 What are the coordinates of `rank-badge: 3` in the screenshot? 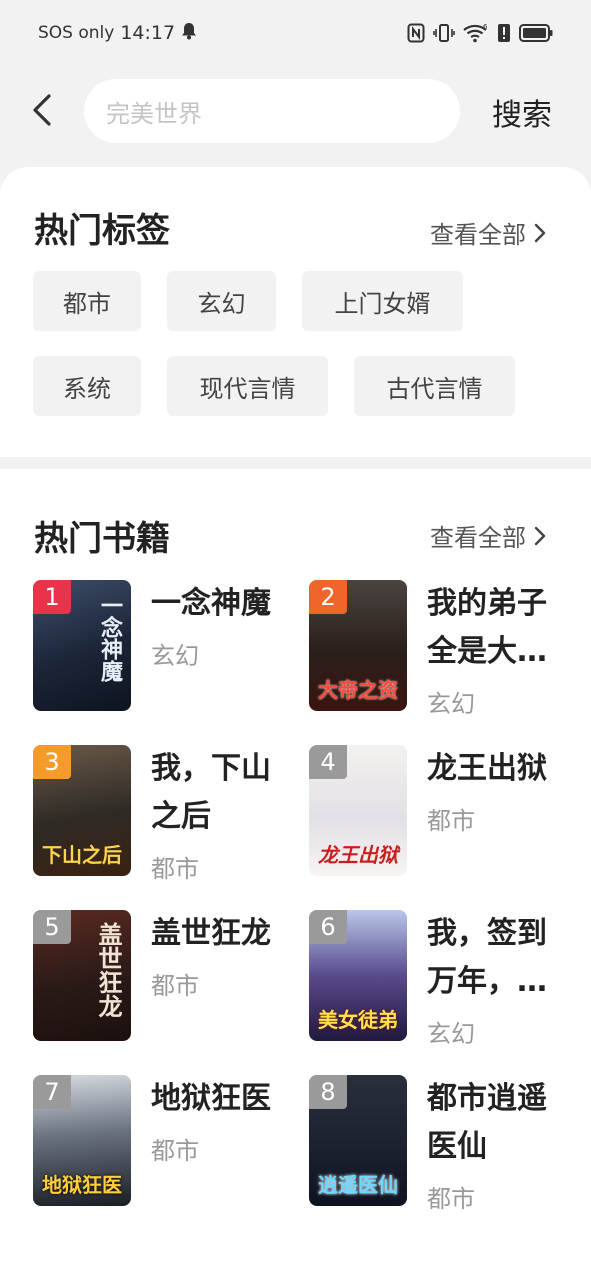 It's located at (52, 762).